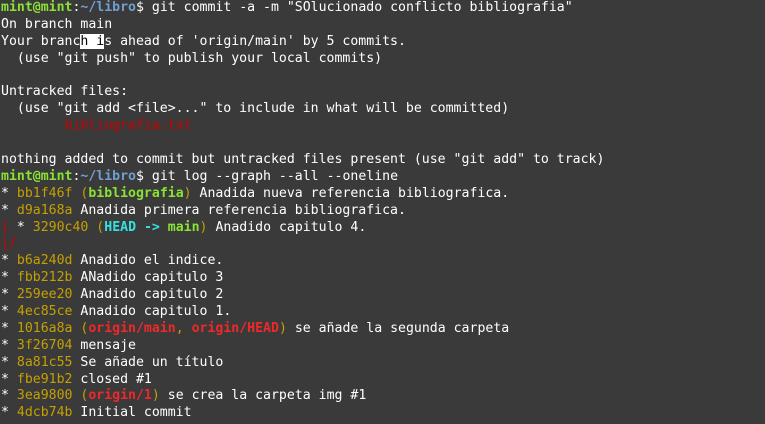 This screenshot has width=765, height=424. What do you see at coordinates (44, 345) in the screenshot?
I see `commit-hash: 3f26704` at bounding box center [44, 345].